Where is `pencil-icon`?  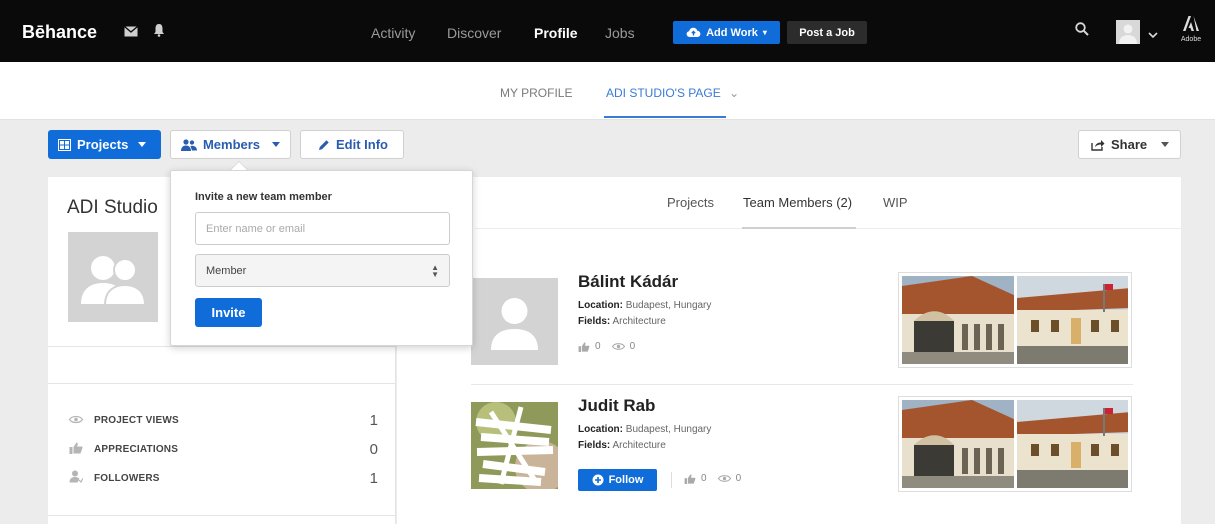
pencil-icon is located at coordinates (324, 144).